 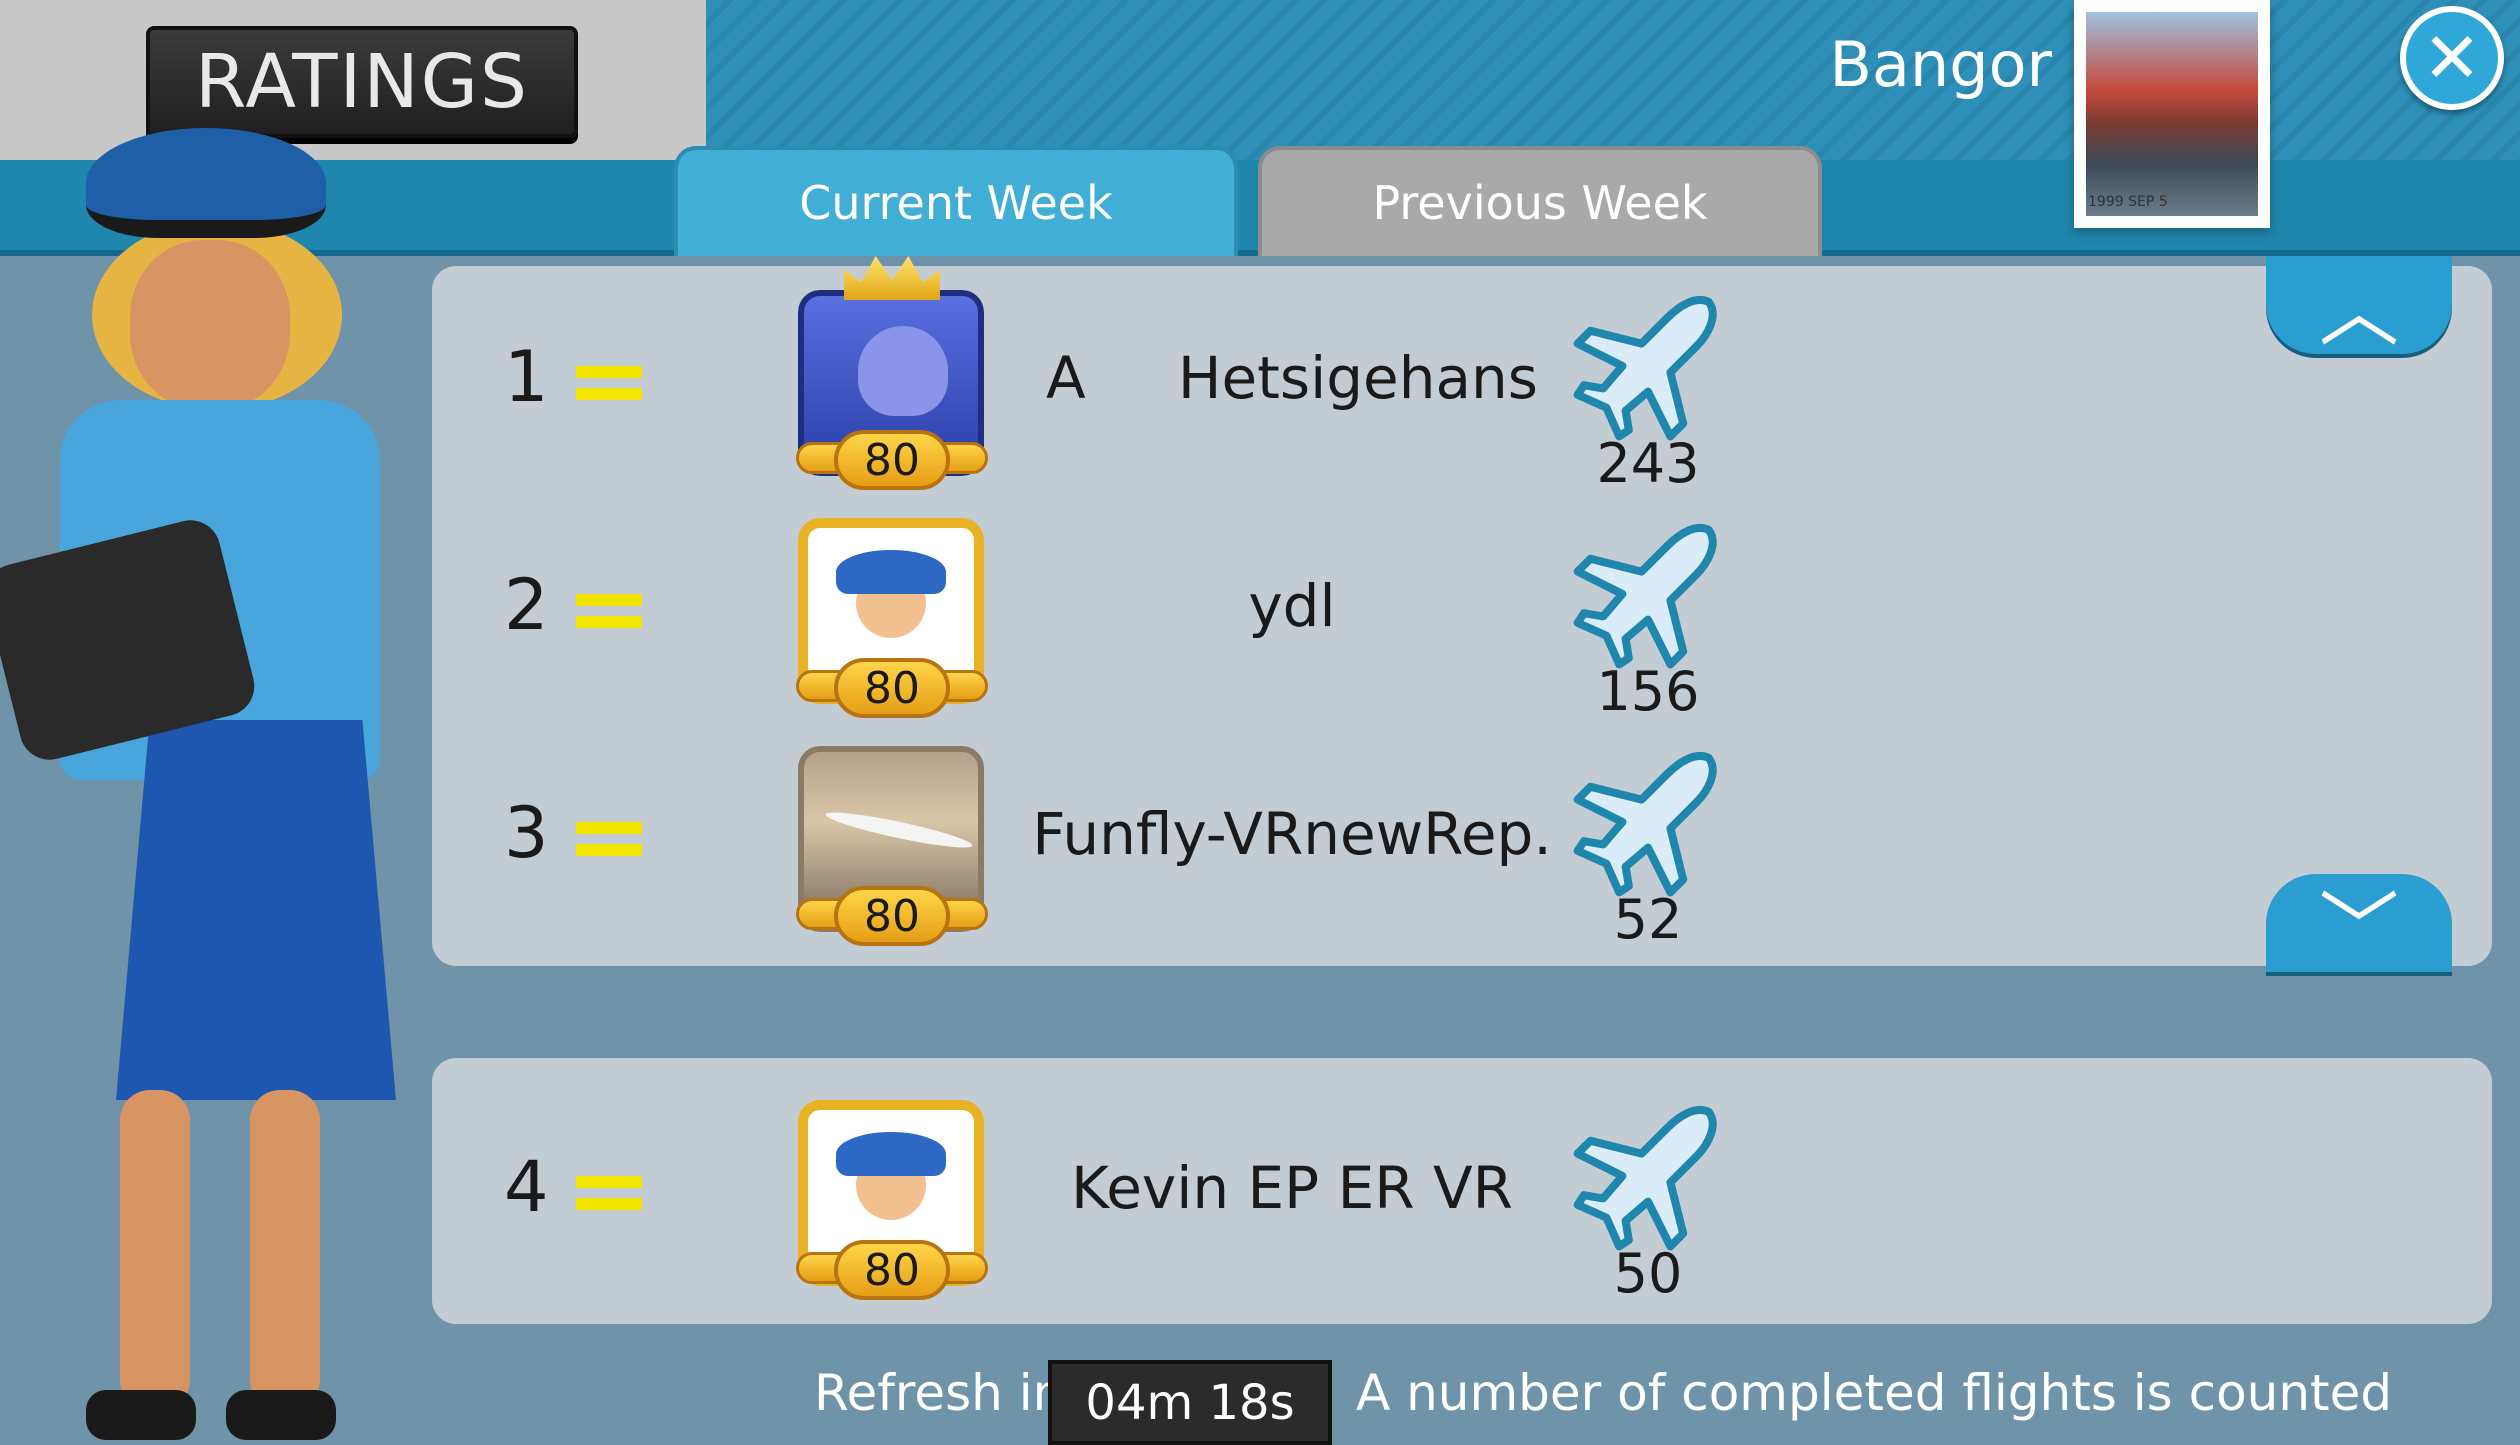 I want to click on scroll-down-button: ﹀, so click(x=2359, y=925).